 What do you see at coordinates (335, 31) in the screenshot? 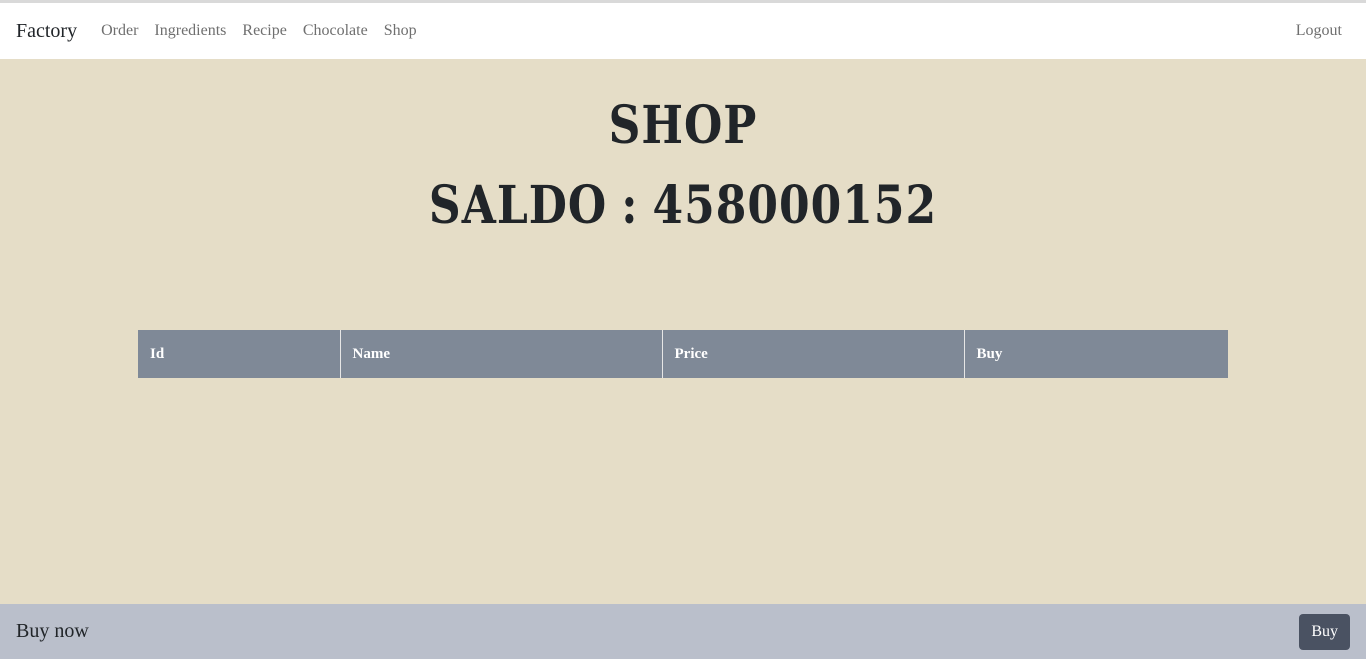
I see `nav-link-chocolate: Chocolate` at bounding box center [335, 31].